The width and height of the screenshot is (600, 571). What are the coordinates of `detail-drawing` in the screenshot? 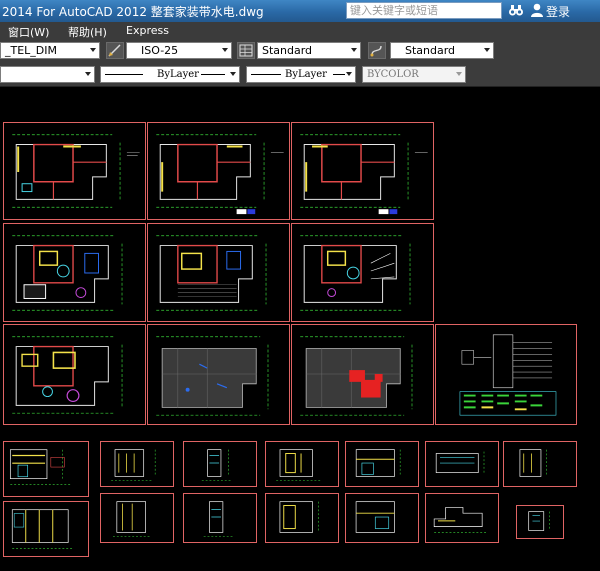 It's located at (539, 521).